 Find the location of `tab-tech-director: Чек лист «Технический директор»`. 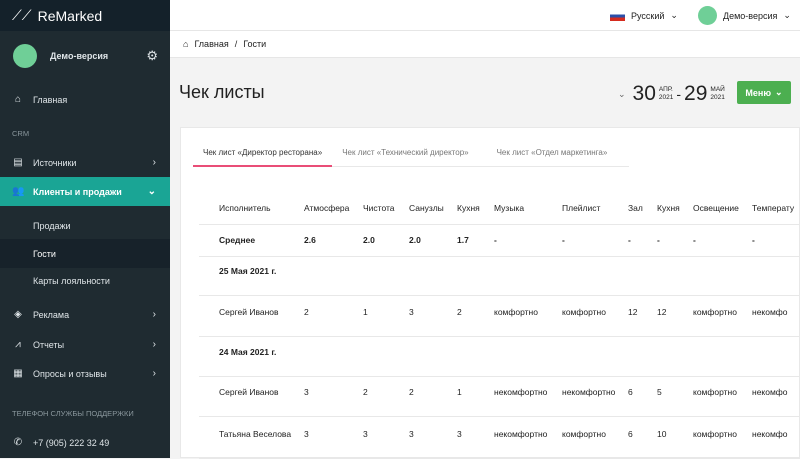

tab-tech-director: Чек лист «Технический директор» is located at coordinates (405, 154).